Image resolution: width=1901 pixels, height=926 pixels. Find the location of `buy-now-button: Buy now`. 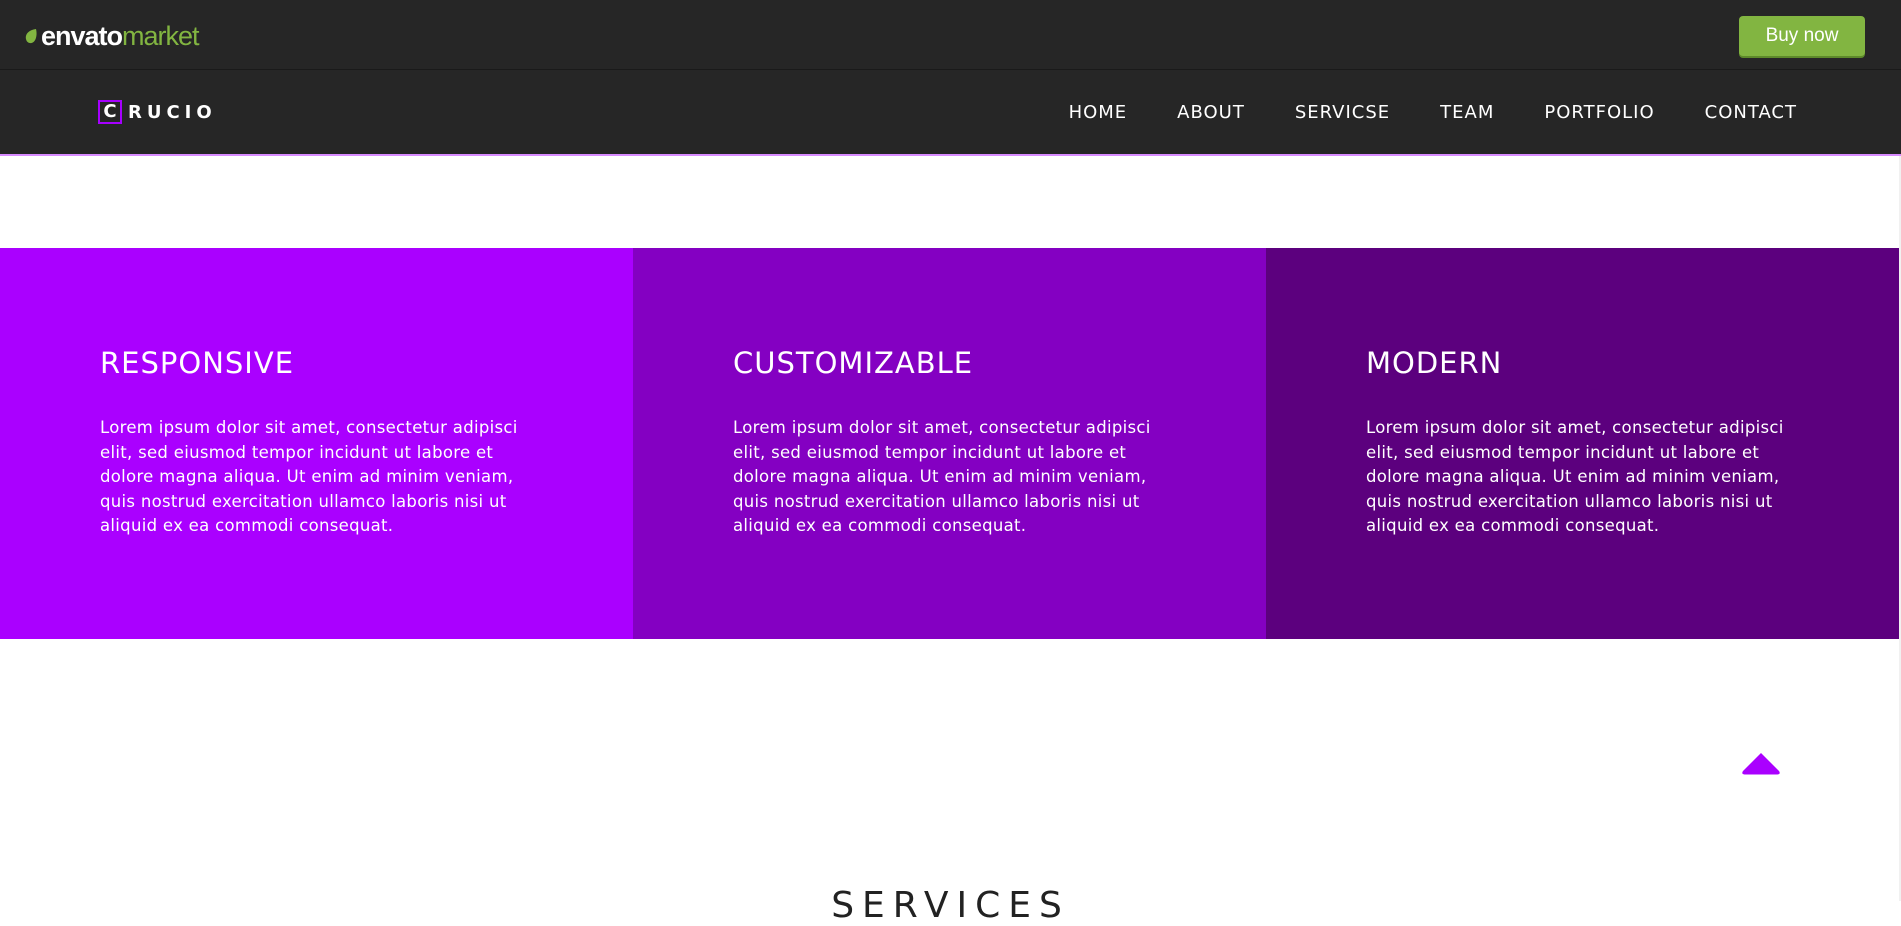

buy-now-button: Buy now is located at coordinates (1802, 36).